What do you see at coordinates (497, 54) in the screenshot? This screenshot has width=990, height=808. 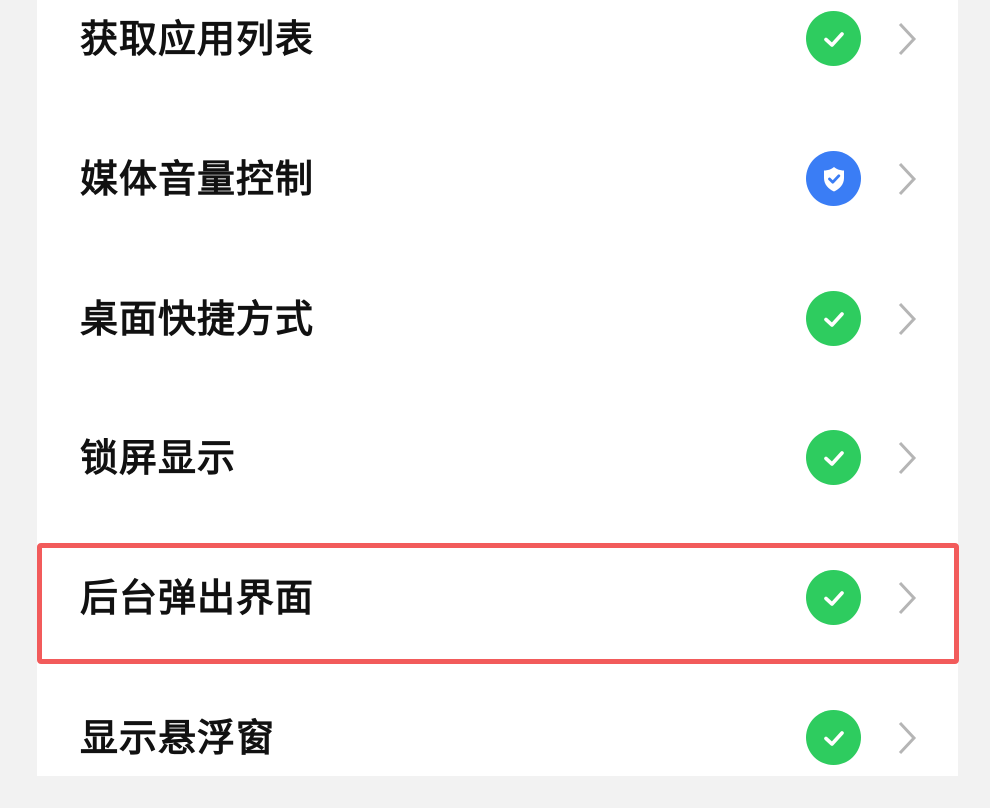 I see `permission-item-get-app-list: 获取应用列表` at bounding box center [497, 54].